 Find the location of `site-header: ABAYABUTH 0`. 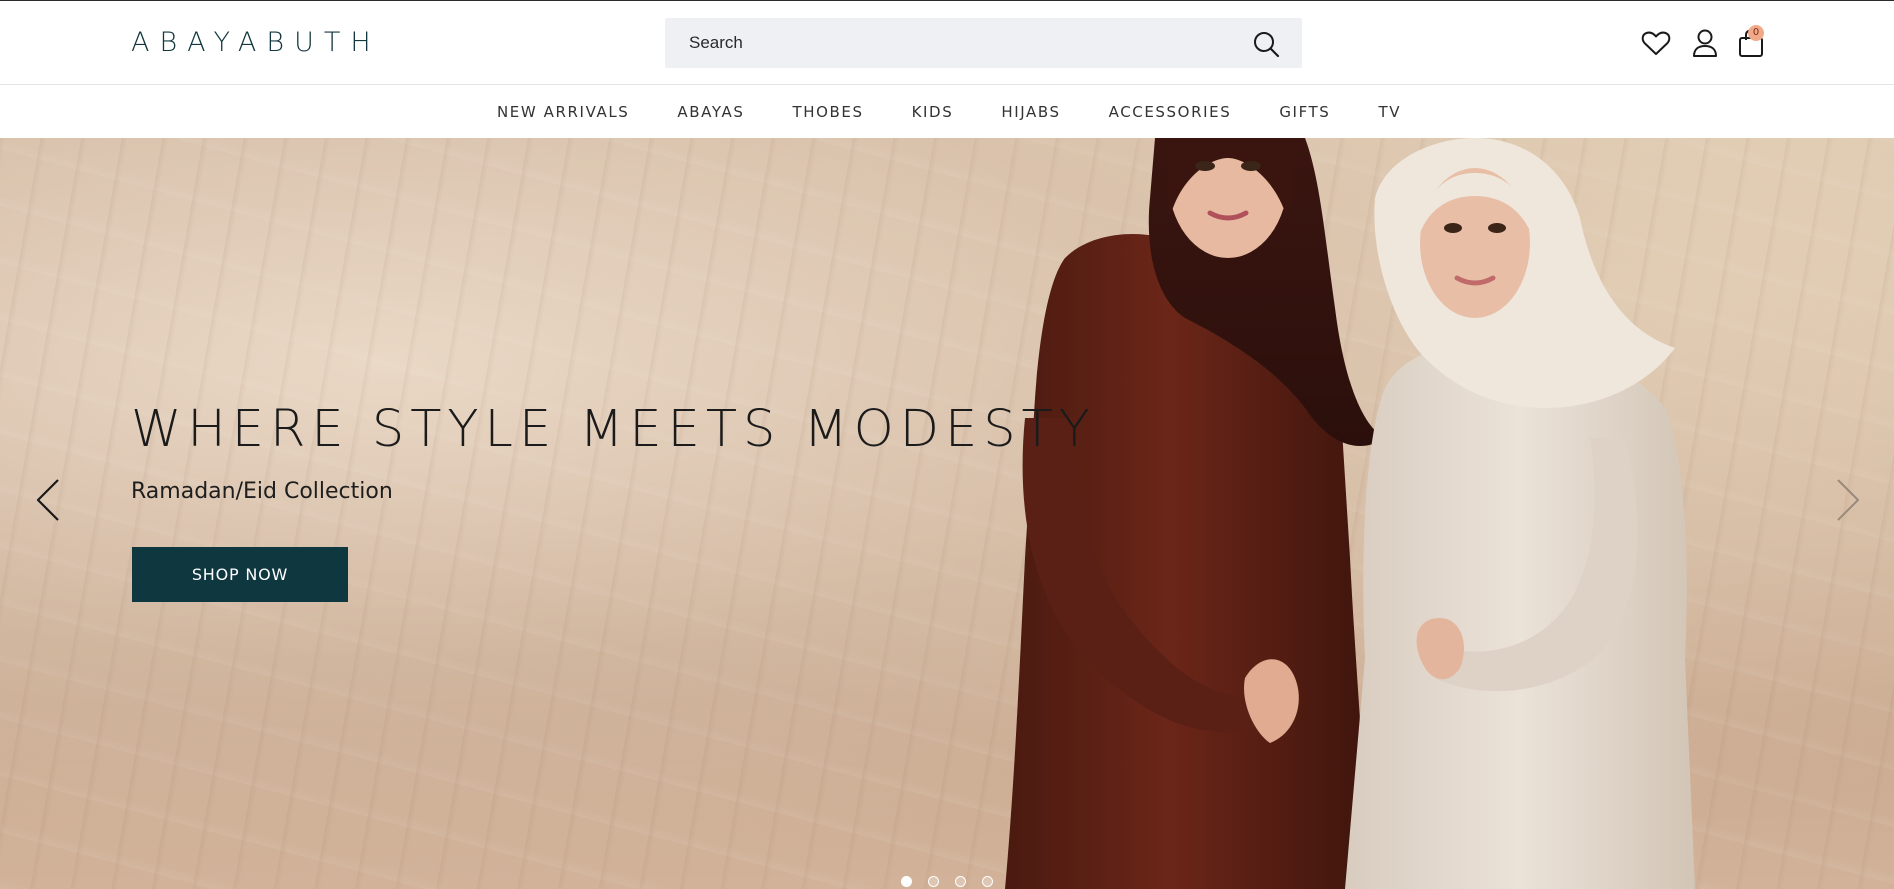

site-header: ABAYABUTH 0 is located at coordinates (947, 43).